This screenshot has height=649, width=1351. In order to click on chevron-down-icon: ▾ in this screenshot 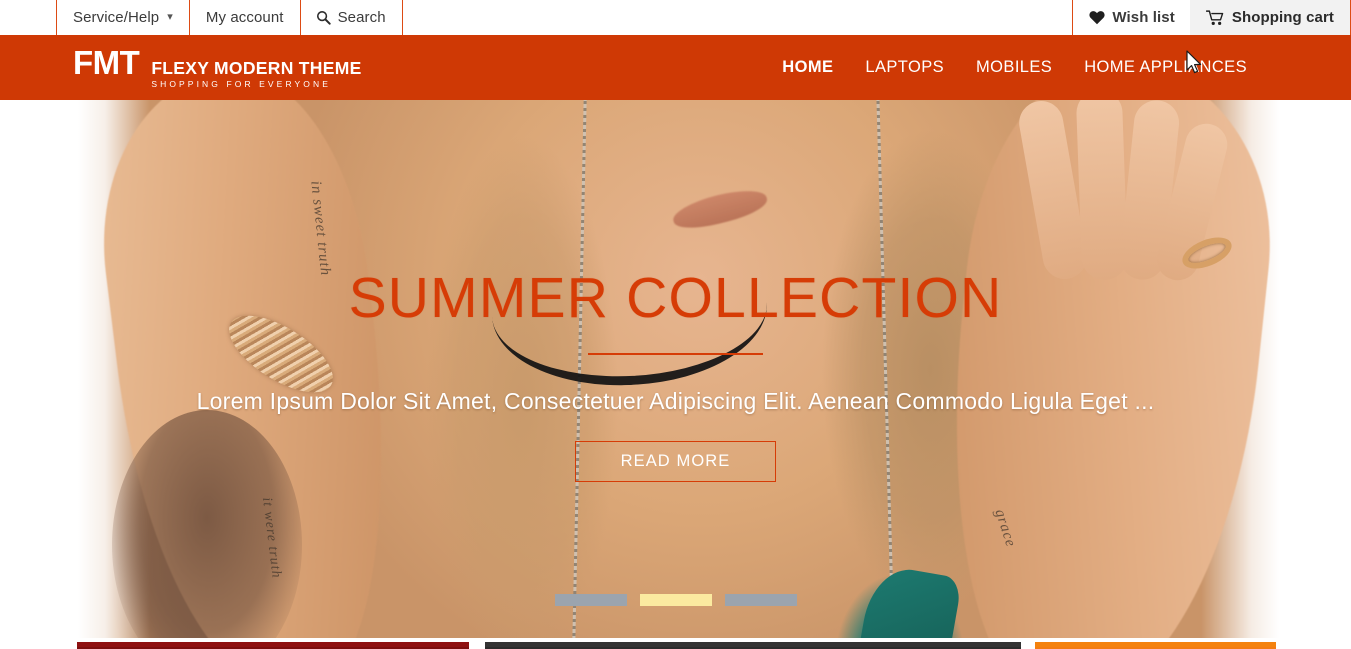, I will do `click(170, 17)`.